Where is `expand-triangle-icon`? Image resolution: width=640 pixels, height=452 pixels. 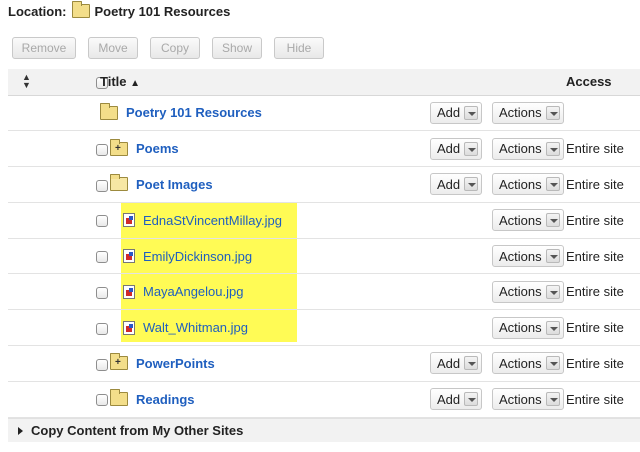 expand-triangle-icon is located at coordinates (20, 430).